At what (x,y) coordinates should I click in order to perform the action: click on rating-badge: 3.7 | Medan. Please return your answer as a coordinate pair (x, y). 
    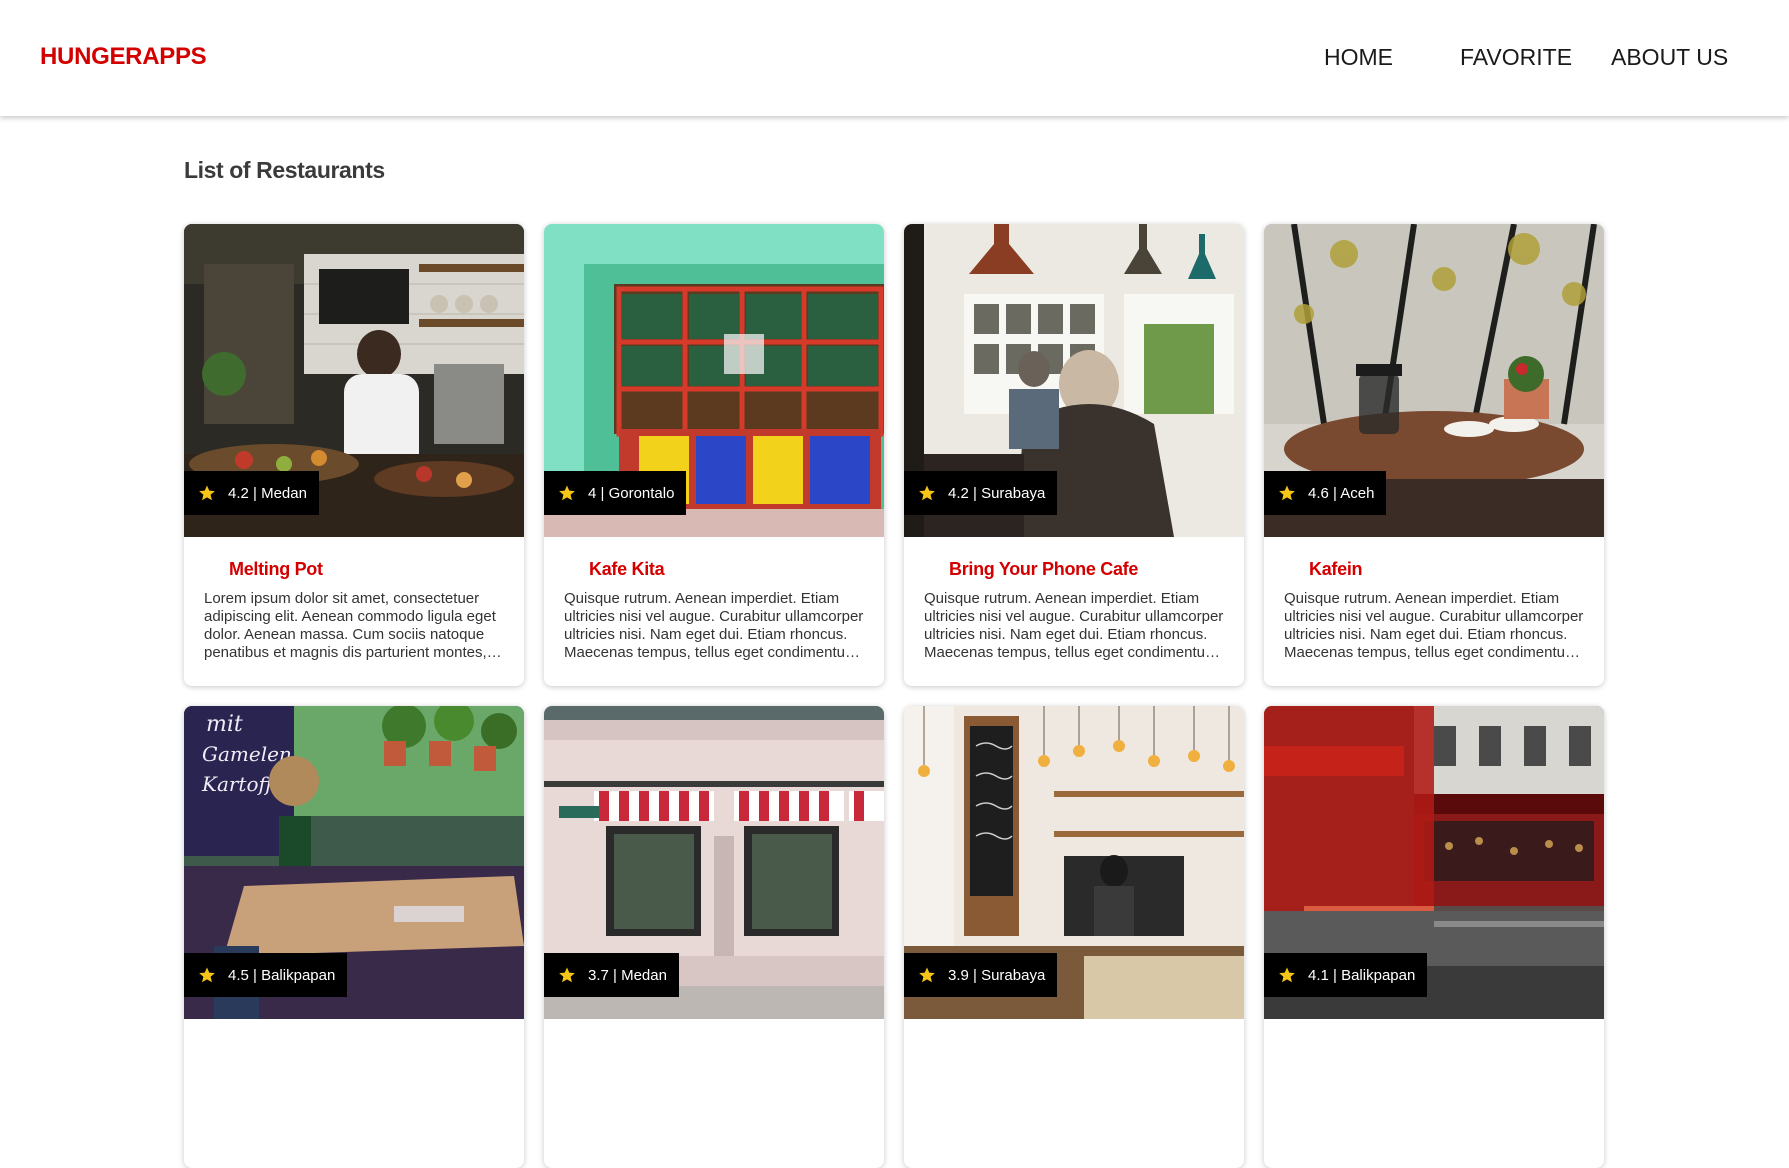
    Looking at the image, I should click on (611, 975).